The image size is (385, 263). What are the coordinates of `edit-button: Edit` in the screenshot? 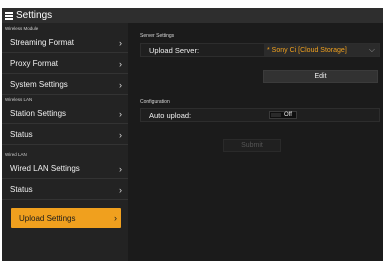 It's located at (320, 76).